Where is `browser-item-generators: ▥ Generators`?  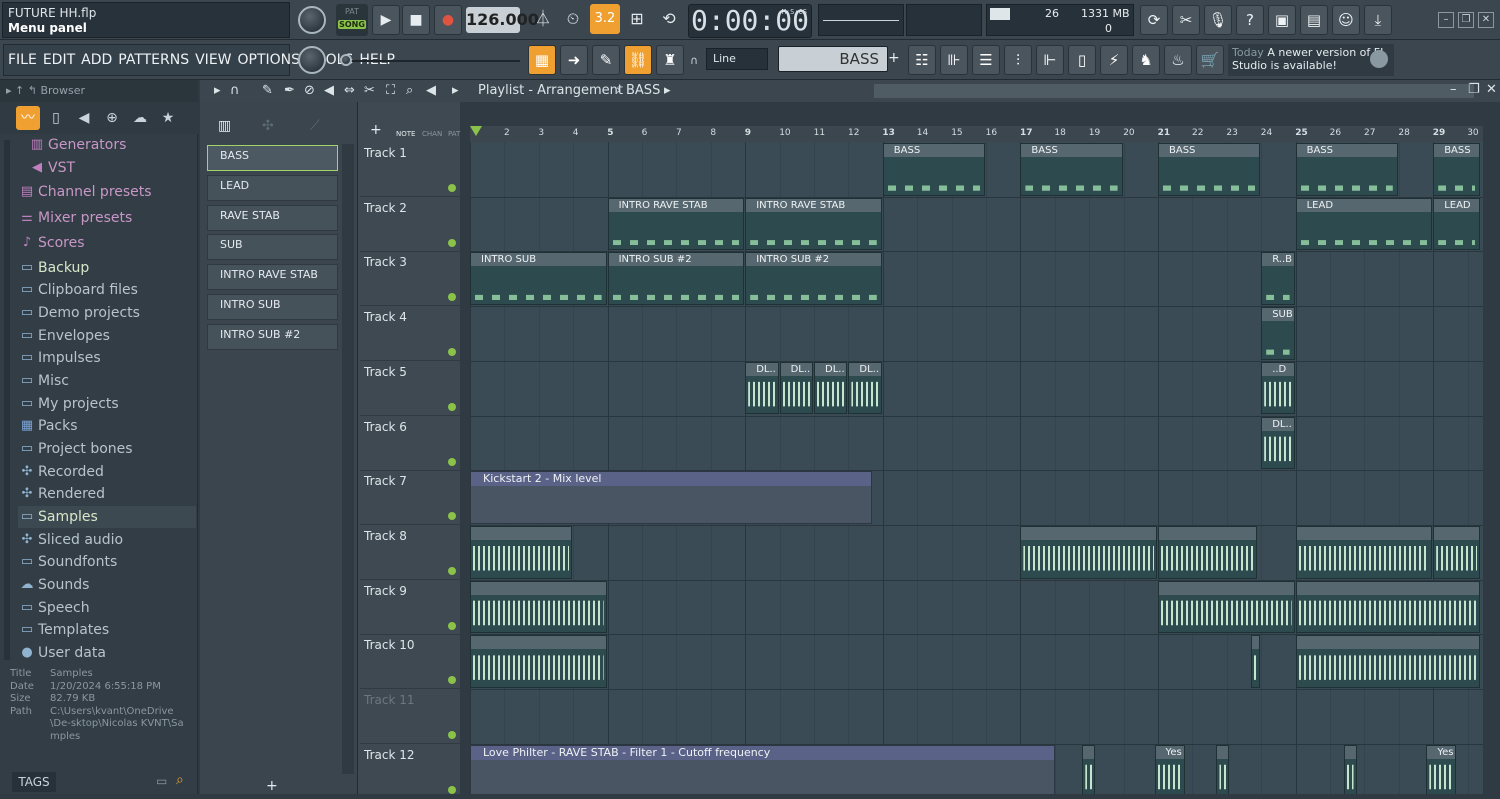
browser-item-generators: ▥ Generators is located at coordinates (117, 145).